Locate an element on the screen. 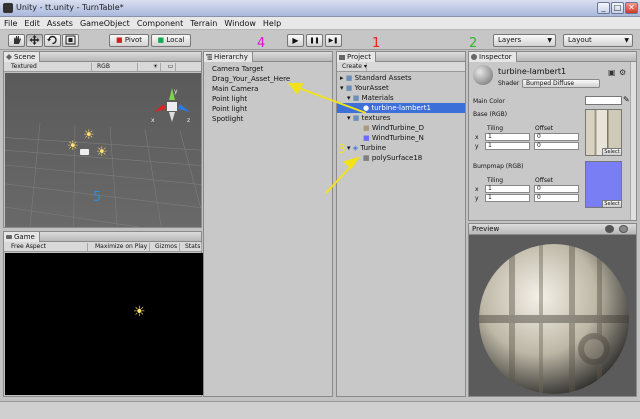  status-bar is located at coordinates (320, 410).